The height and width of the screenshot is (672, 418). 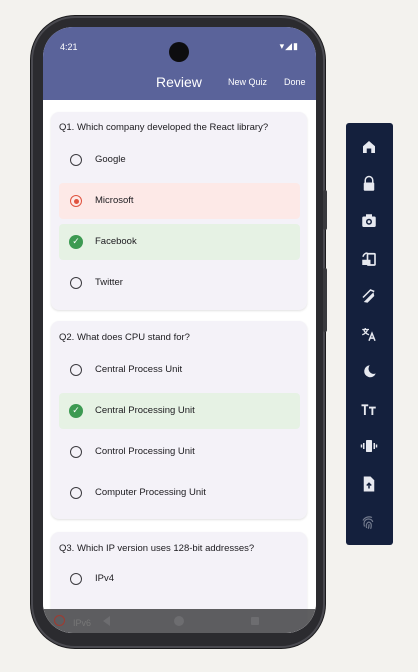 I want to click on option-row: Computer Processing Unit, so click(x=179, y=493).